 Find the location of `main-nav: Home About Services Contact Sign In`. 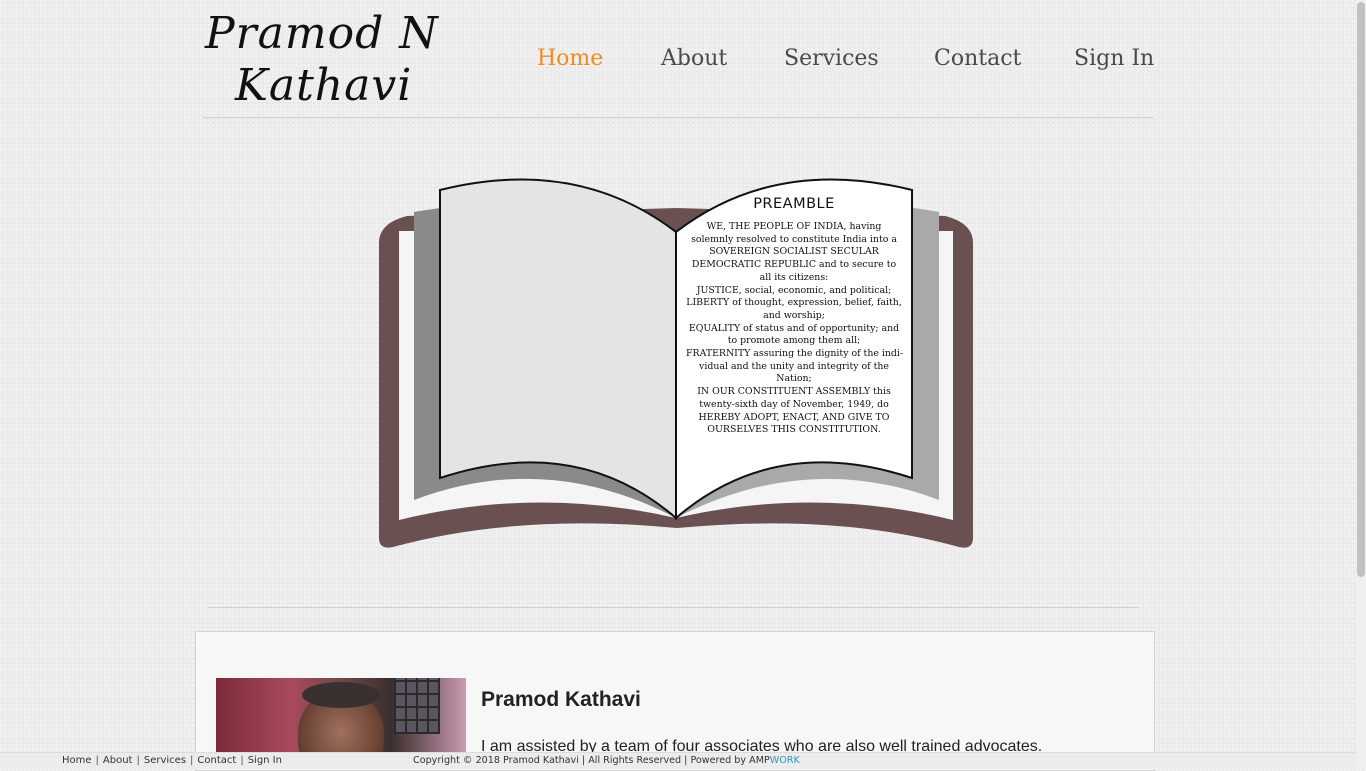

main-nav: Home About Services Contact Sign In is located at coordinates (683, 62).